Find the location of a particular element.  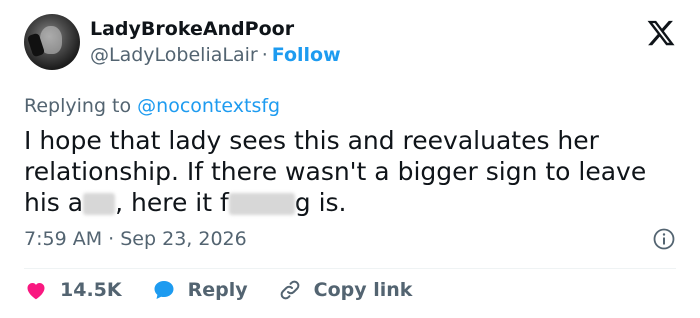

handle-row: @LadyLobeliaLair · Follow is located at coordinates (215, 55).